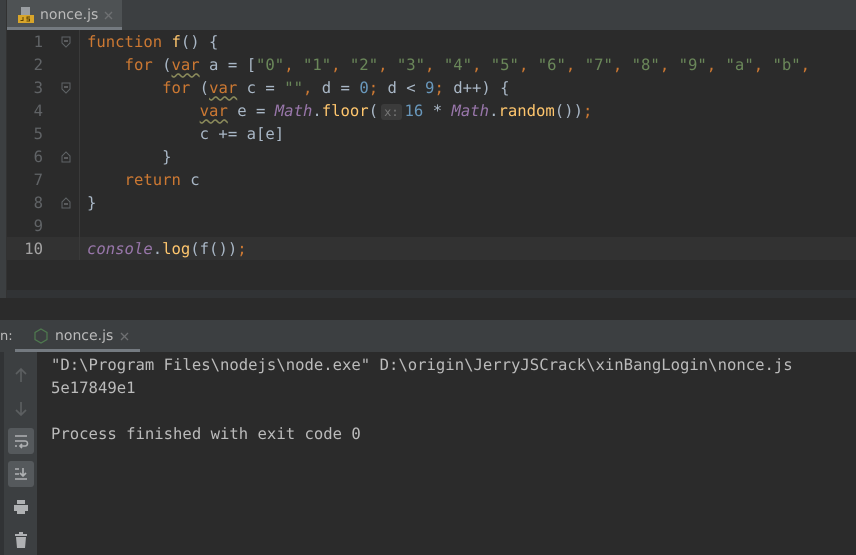 Image resolution: width=856 pixels, height=555 pixels. I want to click on line-number: 8, so click(37, 203).